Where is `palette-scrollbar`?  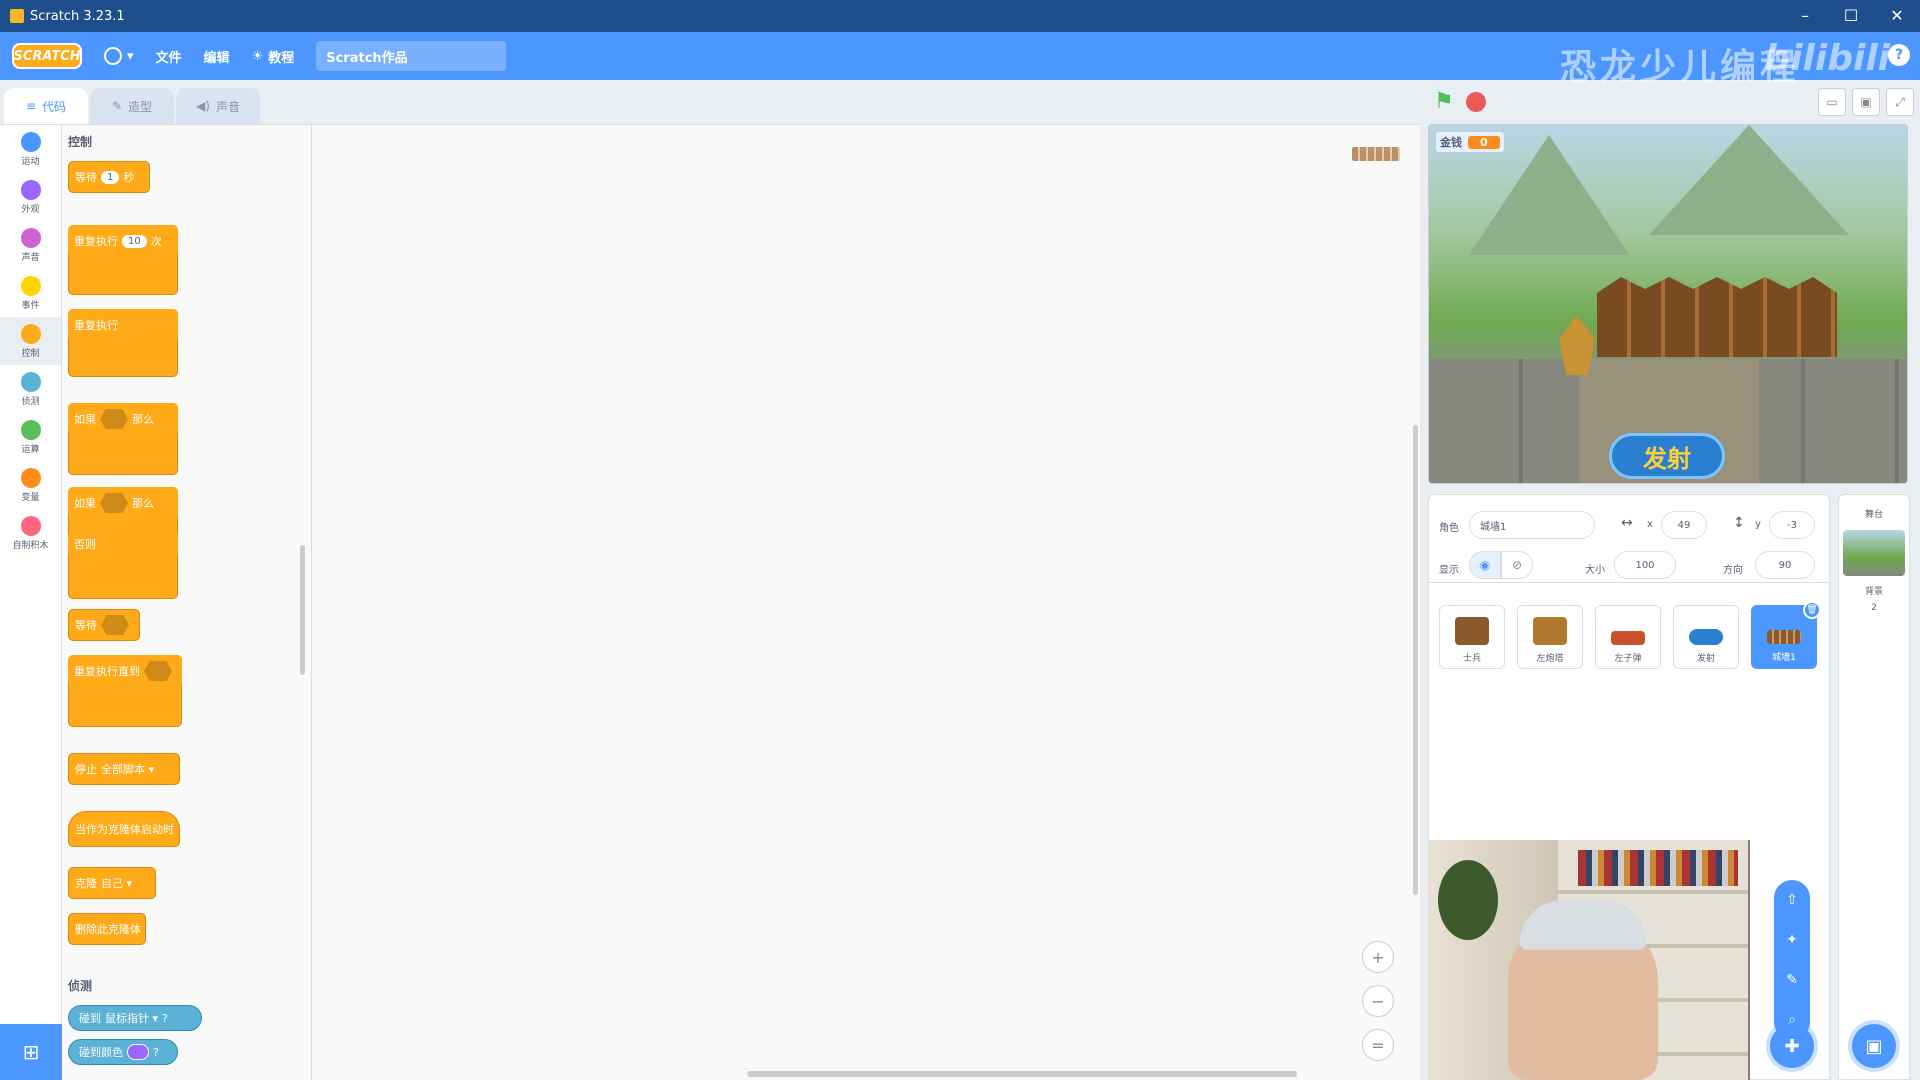
palette-scrollbar is located at coordinates (302, 610).